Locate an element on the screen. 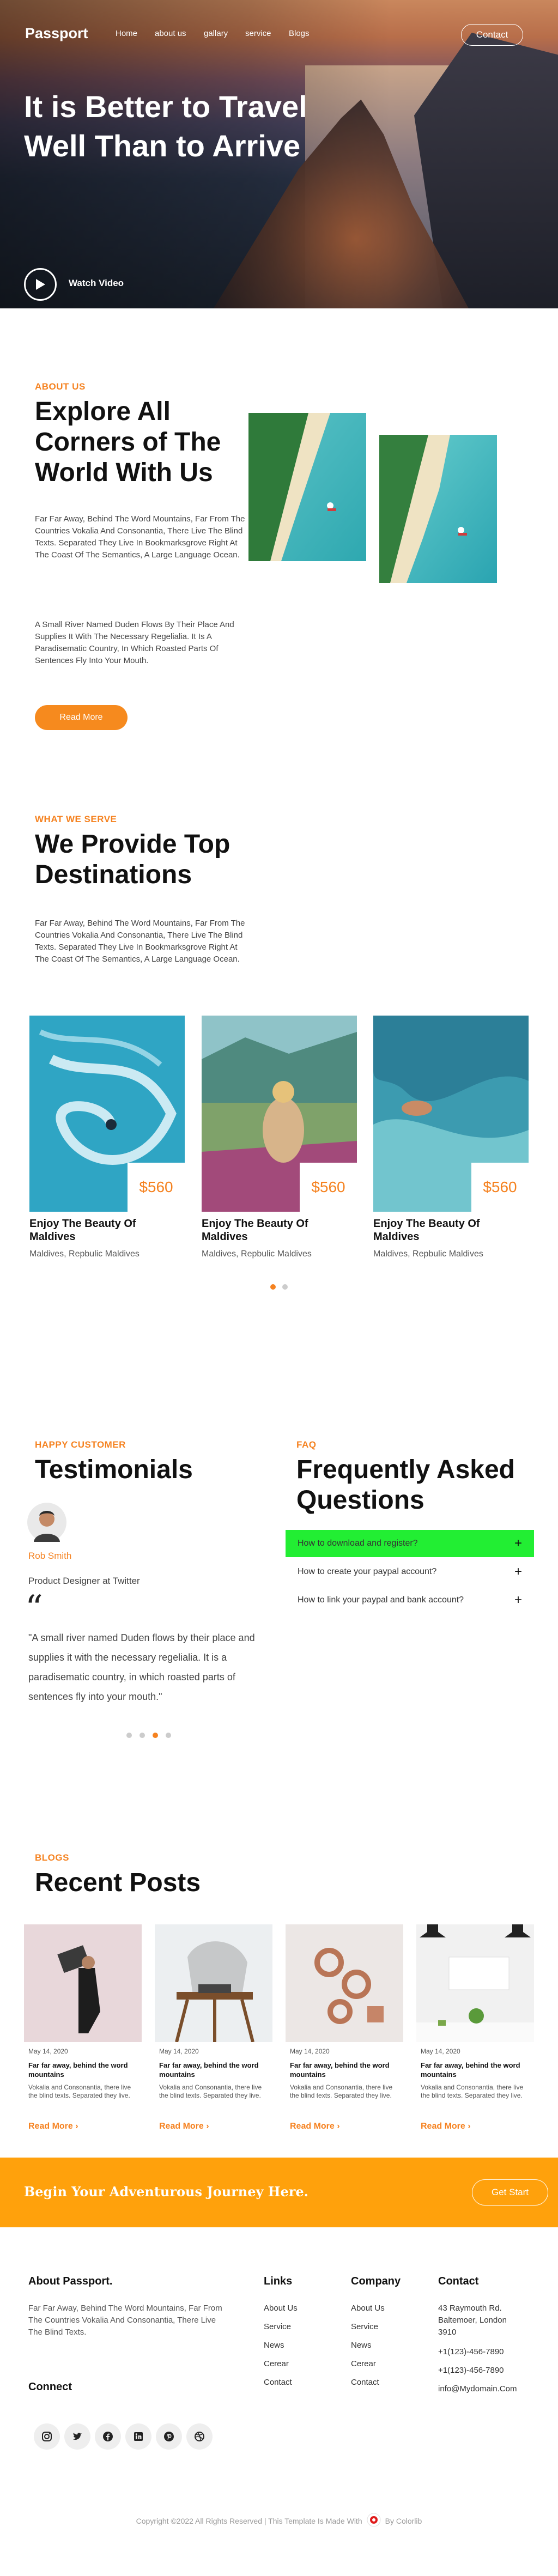  cta-text: Begin Your Adventurous Journey Here. is located at coordinates (166, 2192).